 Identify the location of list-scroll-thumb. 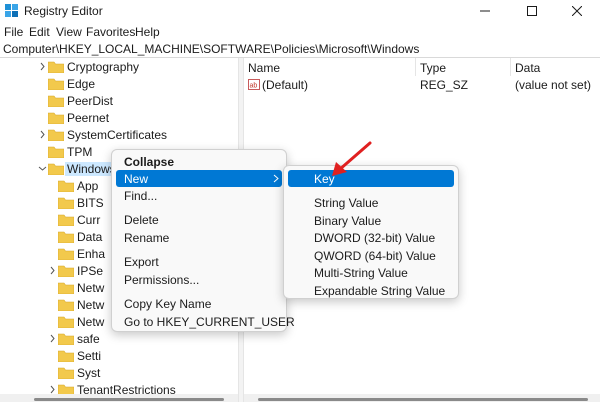
(423, 399).